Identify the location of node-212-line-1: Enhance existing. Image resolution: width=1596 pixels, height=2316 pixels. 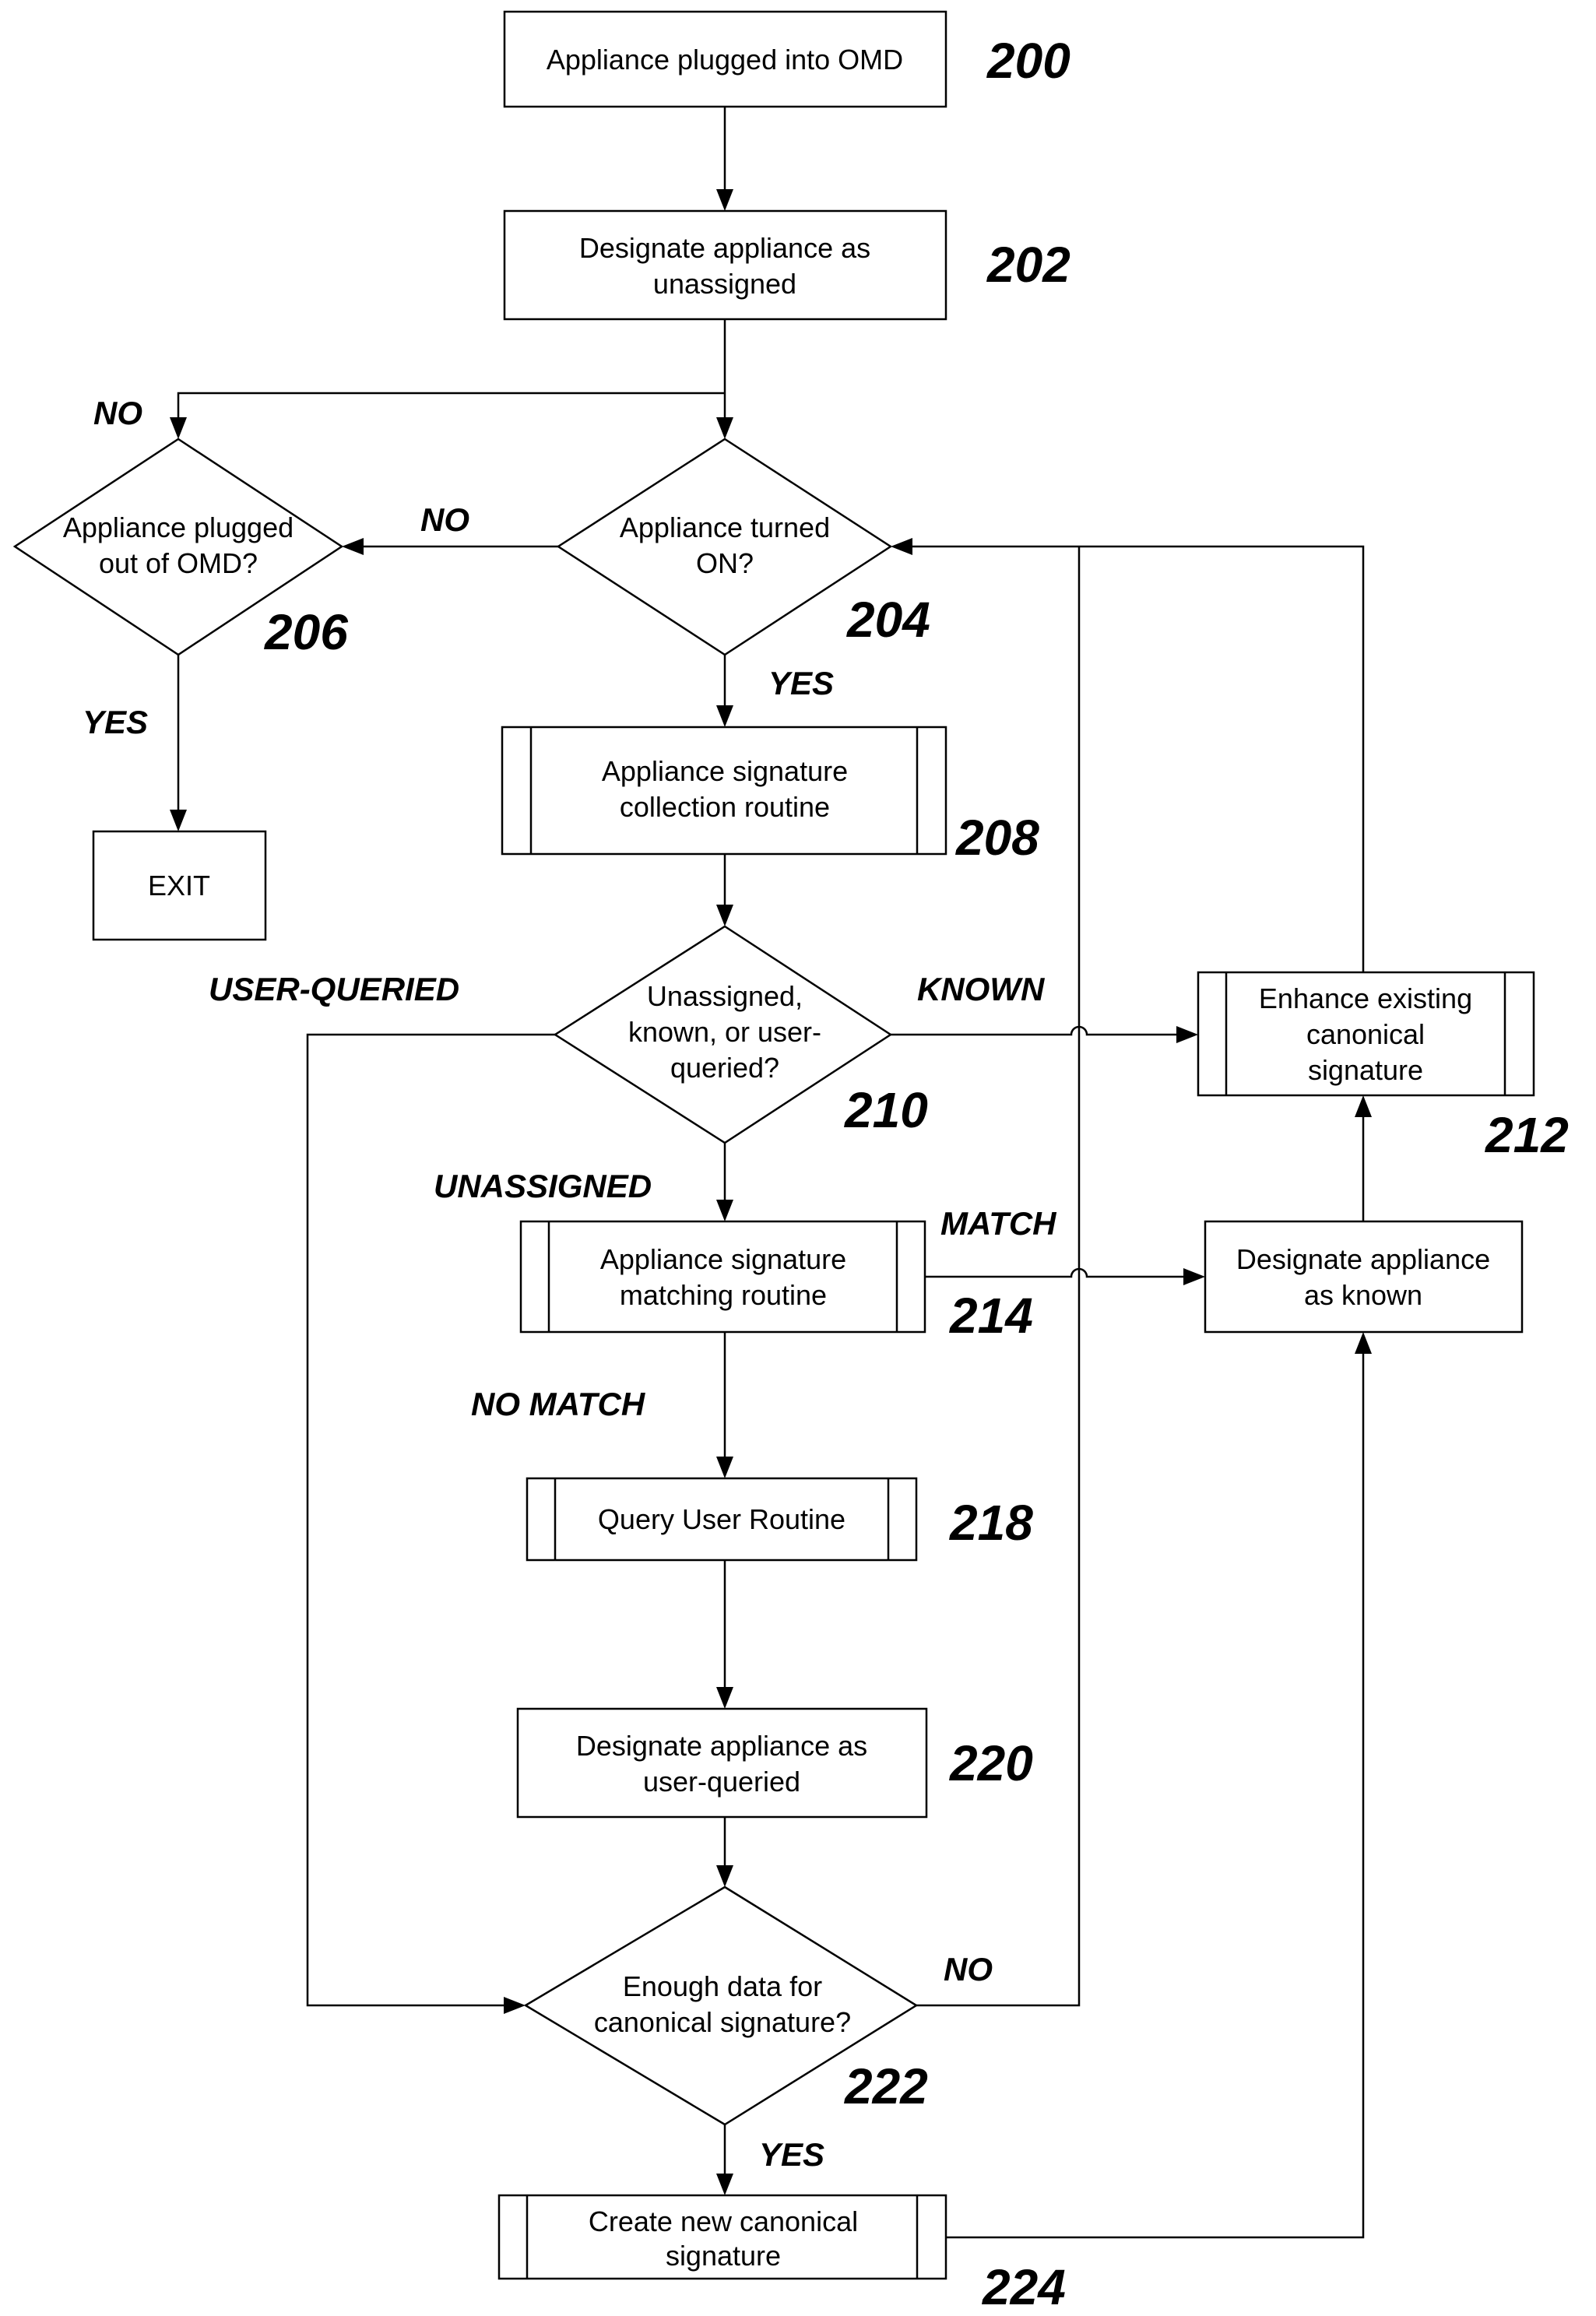
(1365, 998).